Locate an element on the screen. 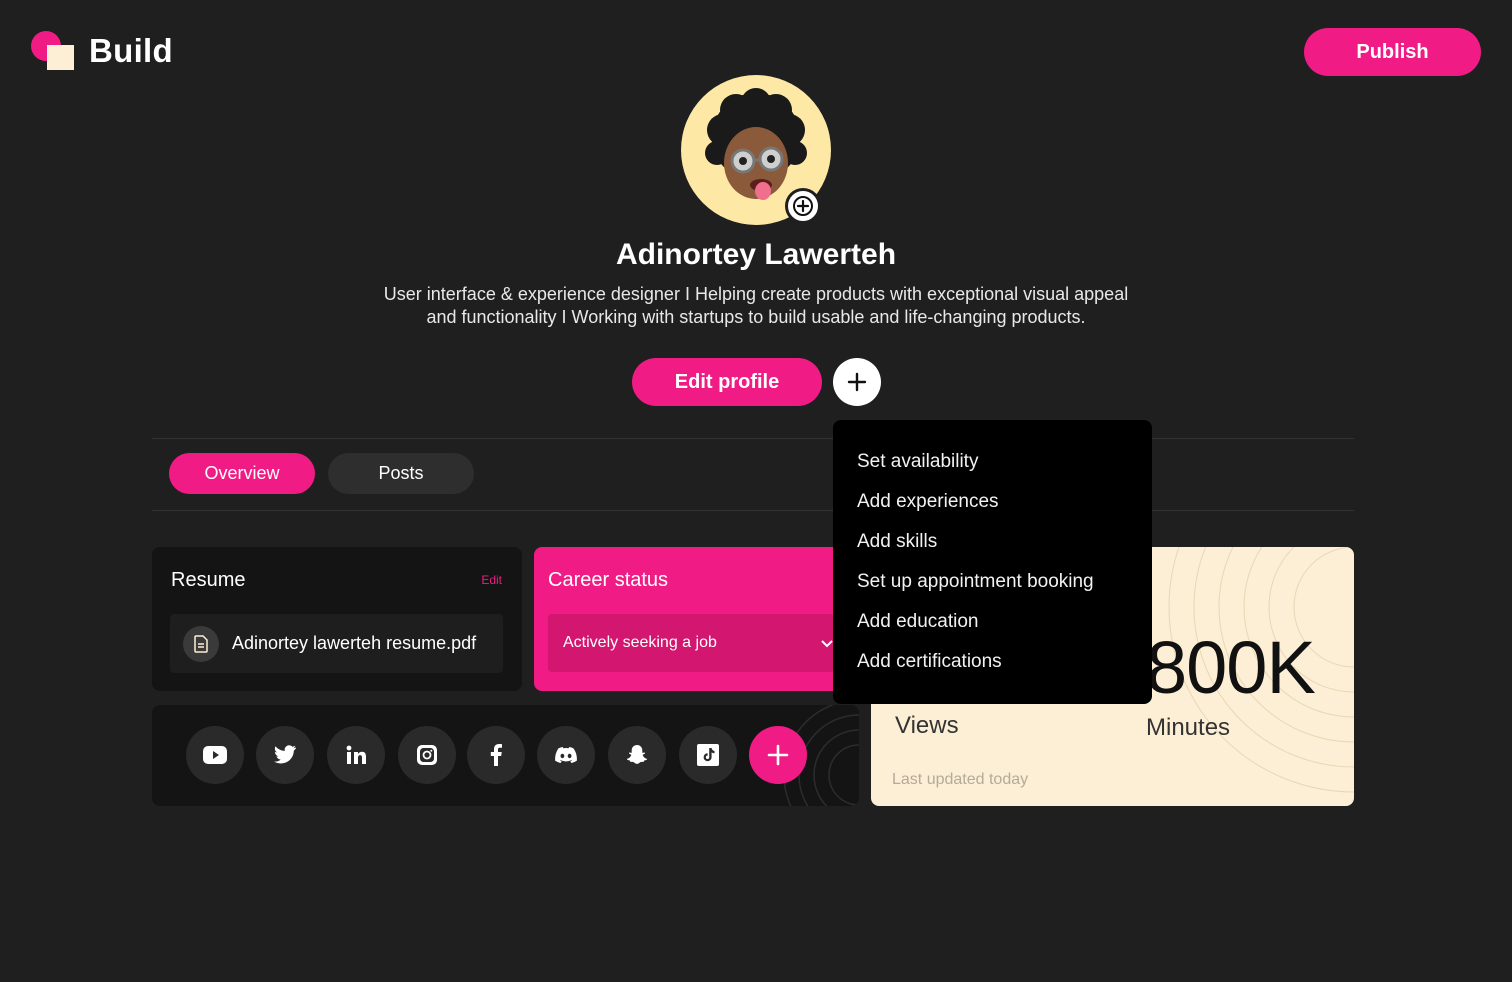  resume-edit-link: Edit is located at coordinates (491, 580).